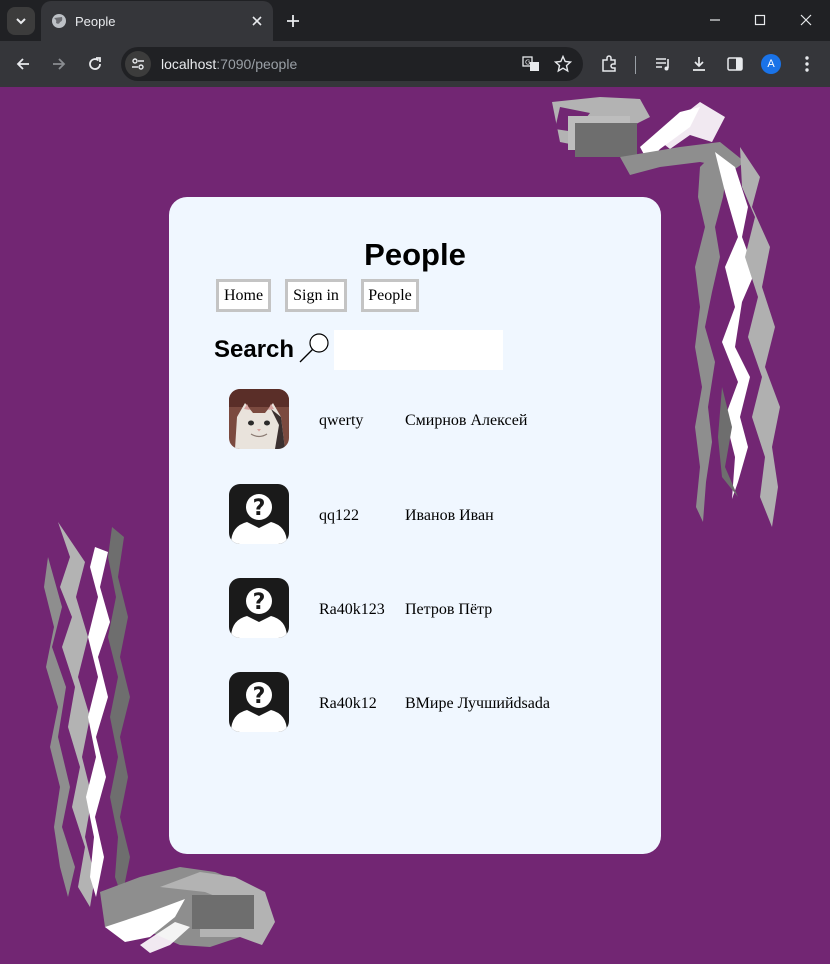  I want to click on page-title: People, so click(415, 254).